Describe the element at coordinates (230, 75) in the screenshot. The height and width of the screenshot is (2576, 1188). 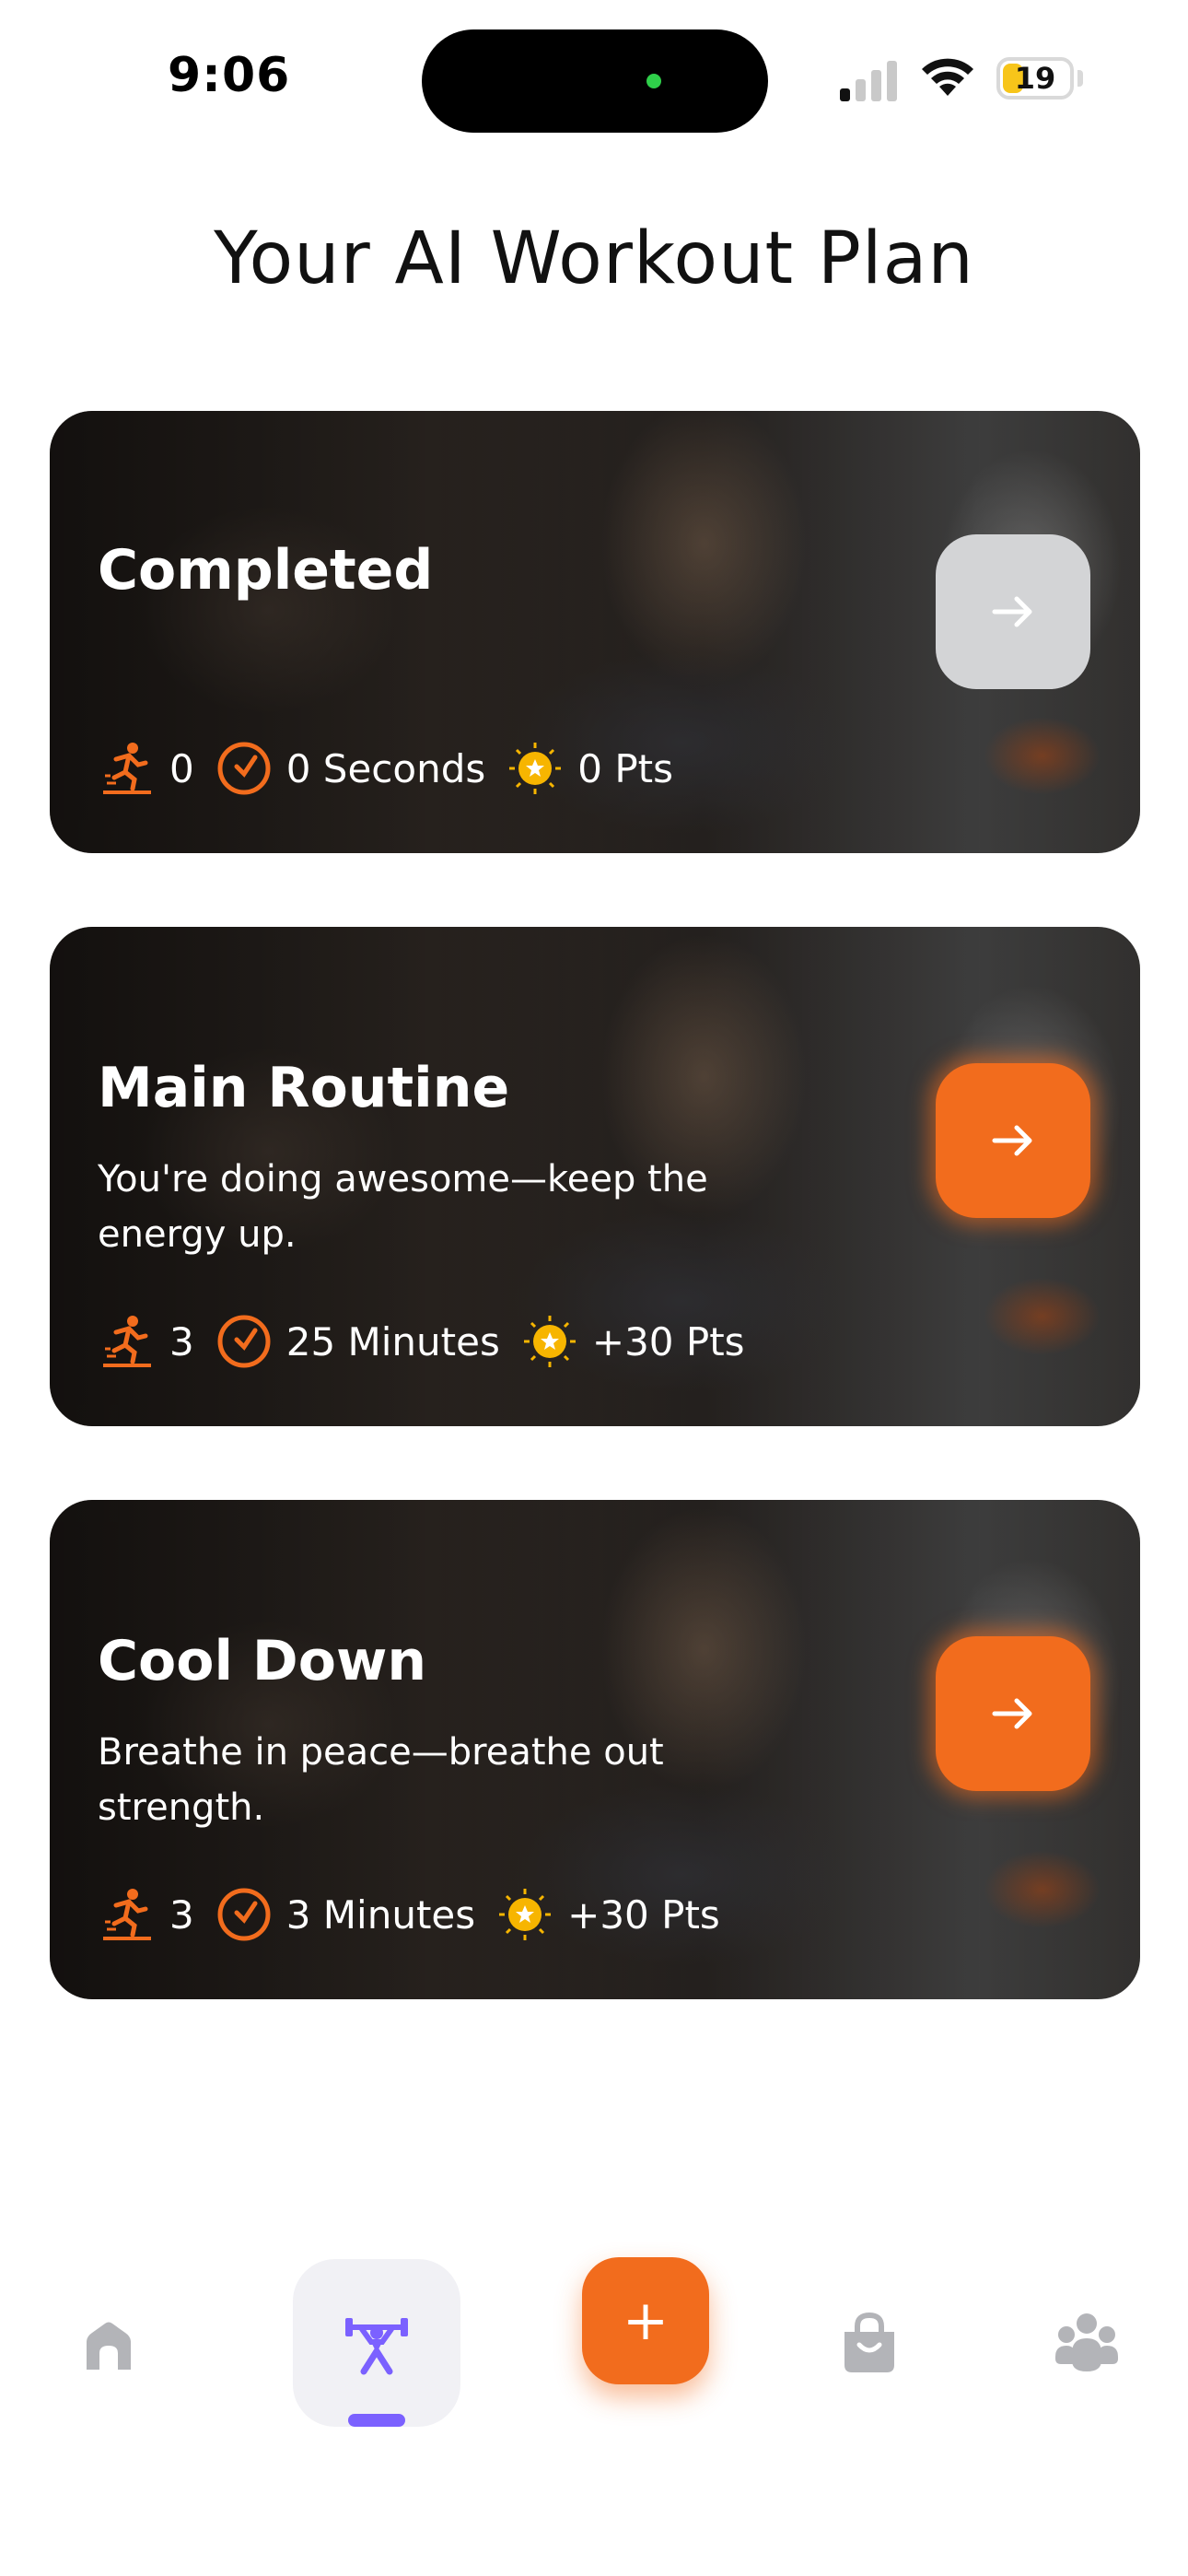
I see `status-time: 9:06` at that location.